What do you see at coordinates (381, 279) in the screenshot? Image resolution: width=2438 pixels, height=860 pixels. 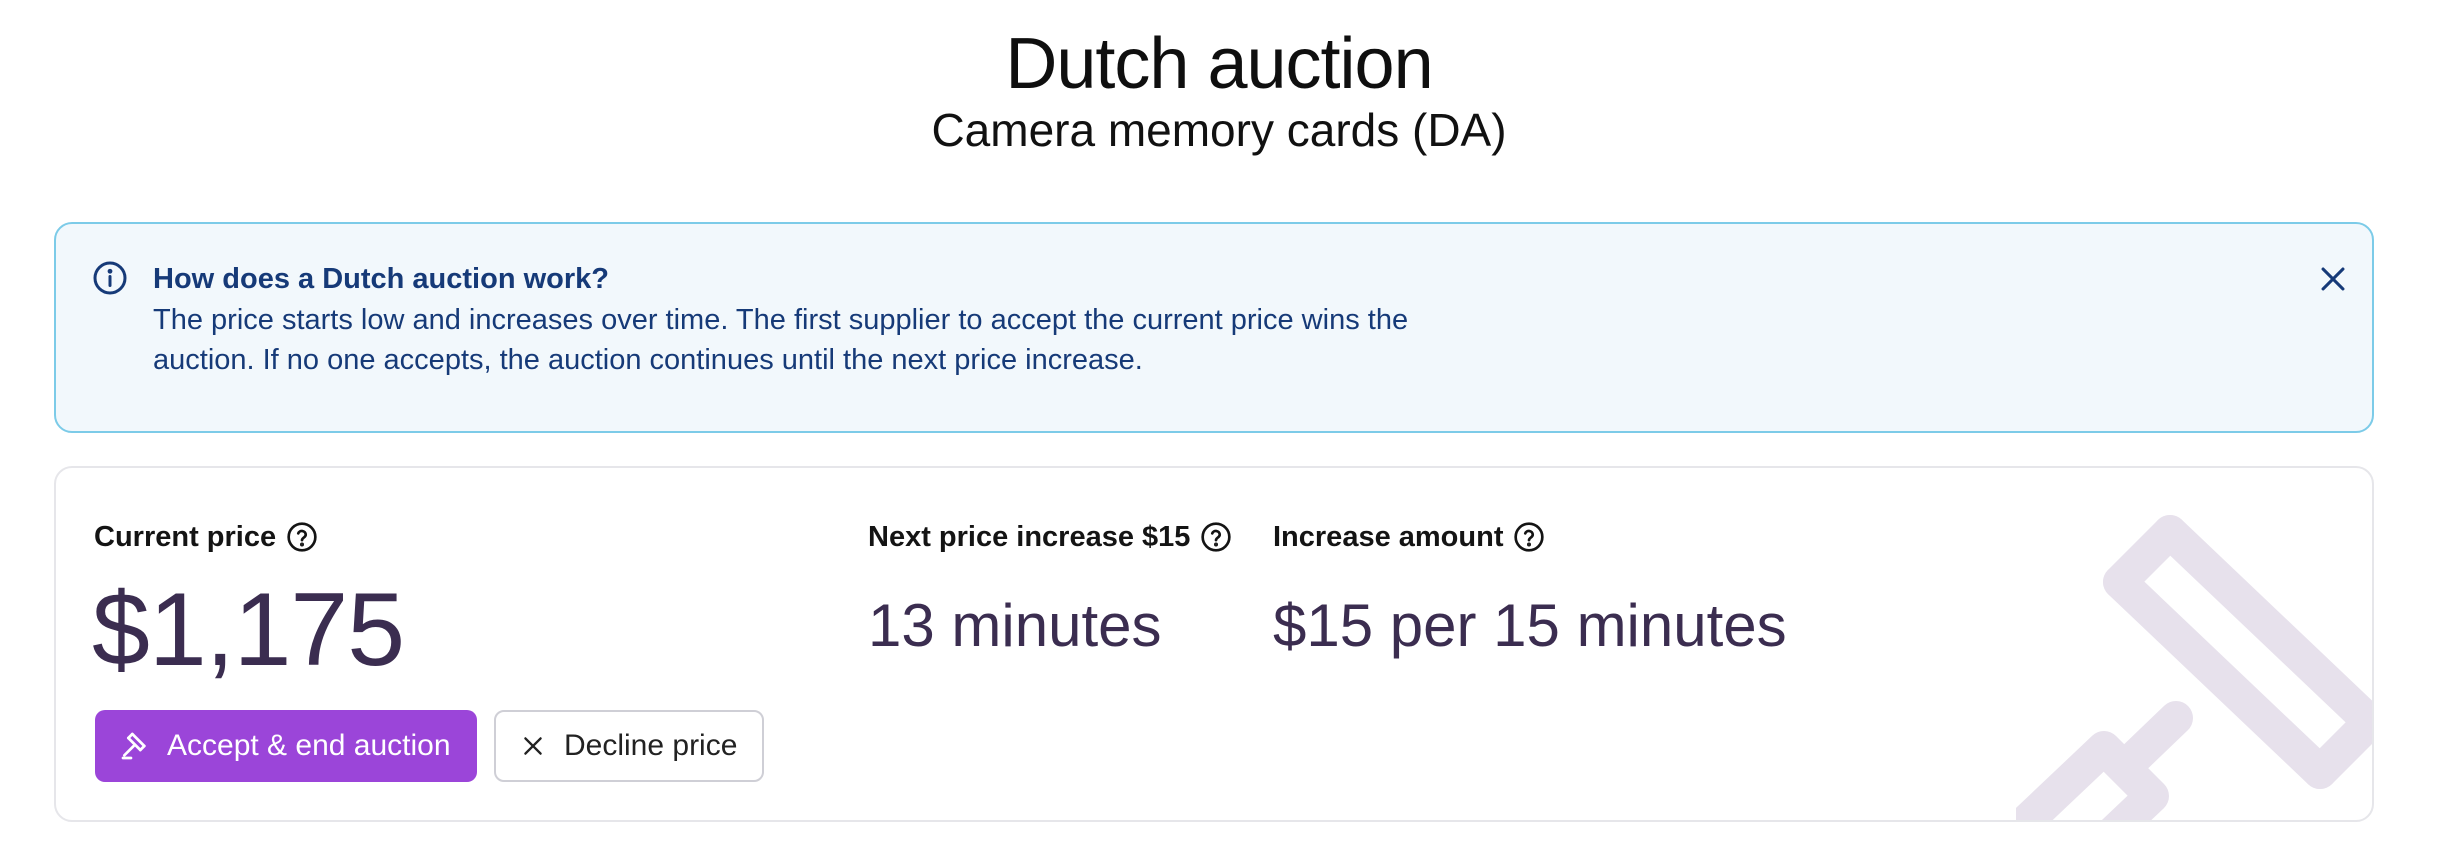 I see `info-banner-title: How does a Dutch auction work?` at bounding box center [381, 279].